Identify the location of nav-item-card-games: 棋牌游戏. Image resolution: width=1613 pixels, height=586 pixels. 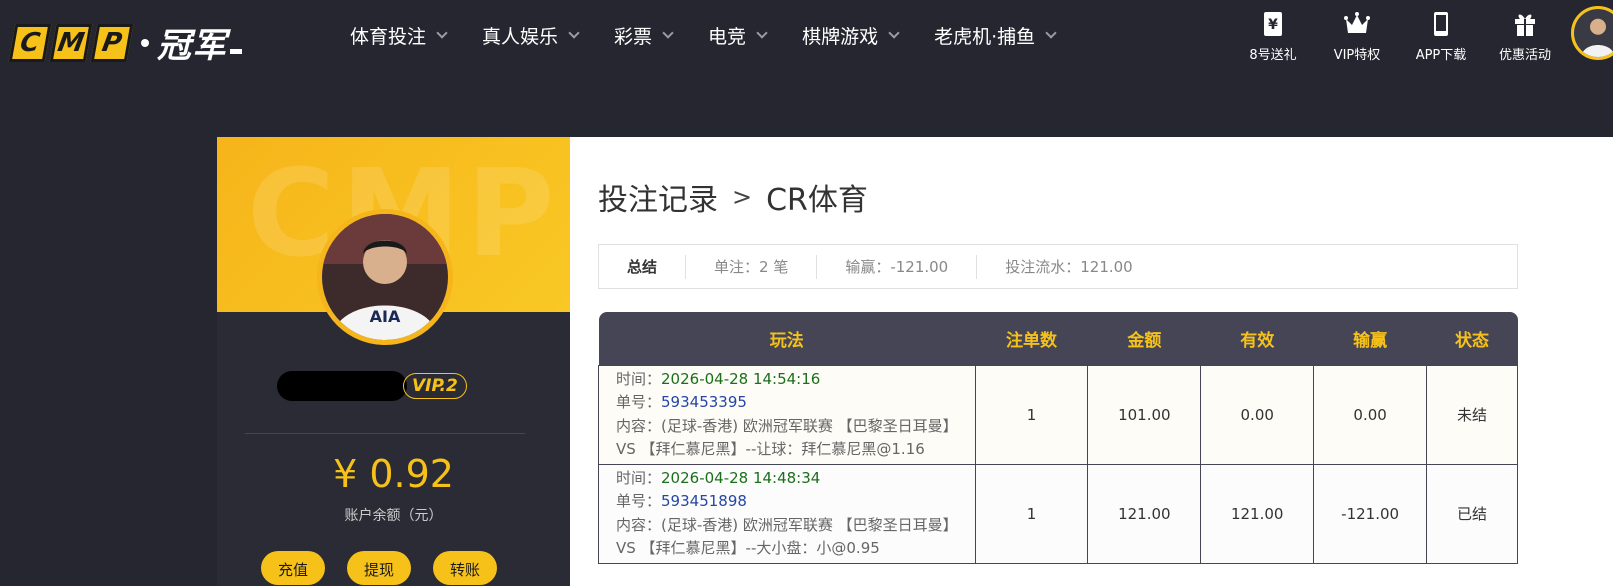
(851, 35).